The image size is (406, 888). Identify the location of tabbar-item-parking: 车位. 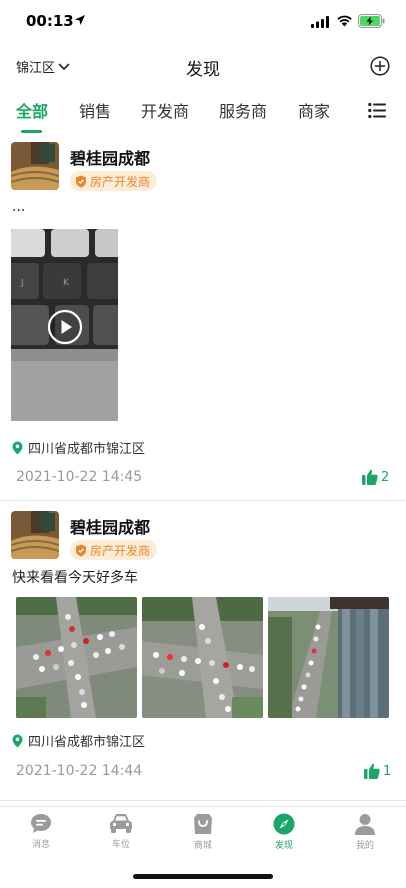
(121, 831).